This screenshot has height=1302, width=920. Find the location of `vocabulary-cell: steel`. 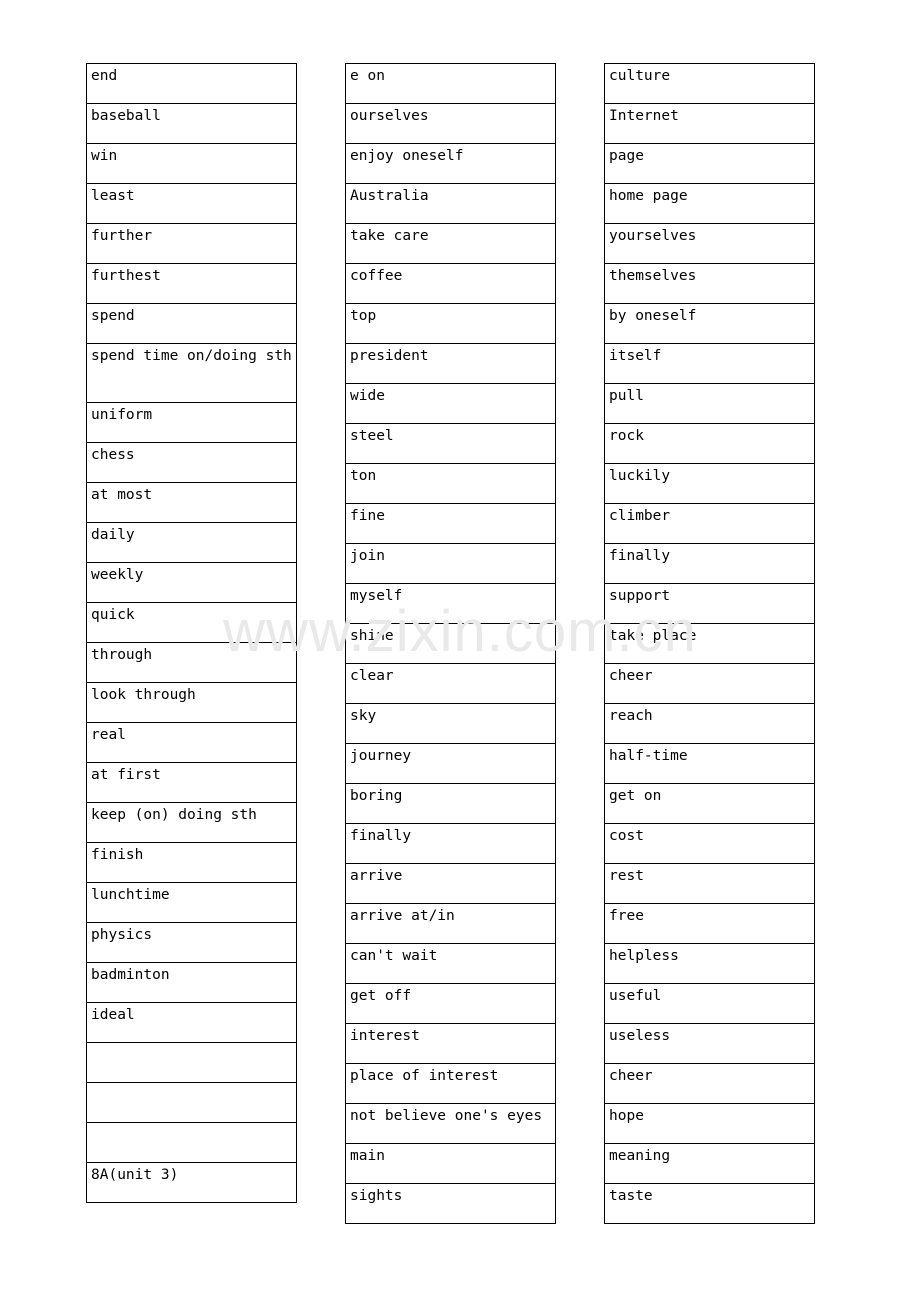

vocabulary-cell: steel is located at coordinates (450, 443).